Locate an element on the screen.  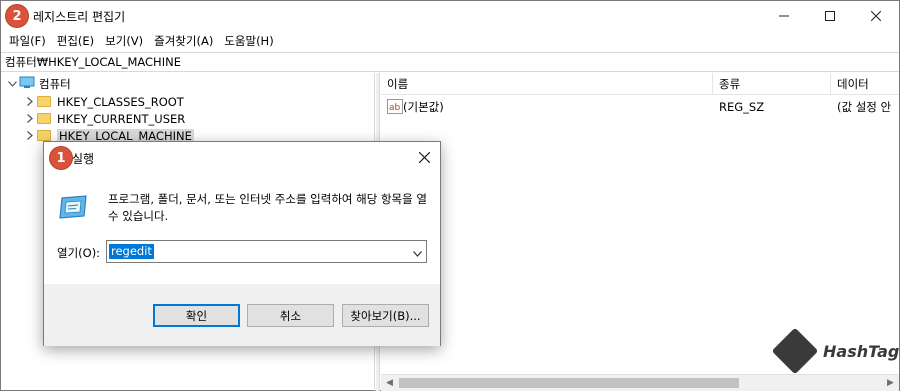
minimize-button is located at coordinates (784, 16).